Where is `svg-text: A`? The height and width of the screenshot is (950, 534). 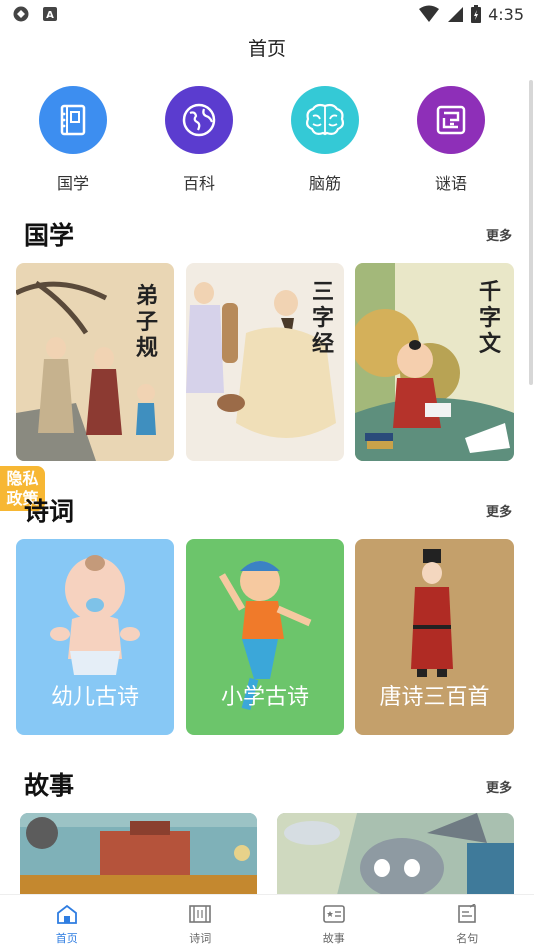 svg-text: A is located at coordinates (50, 15).